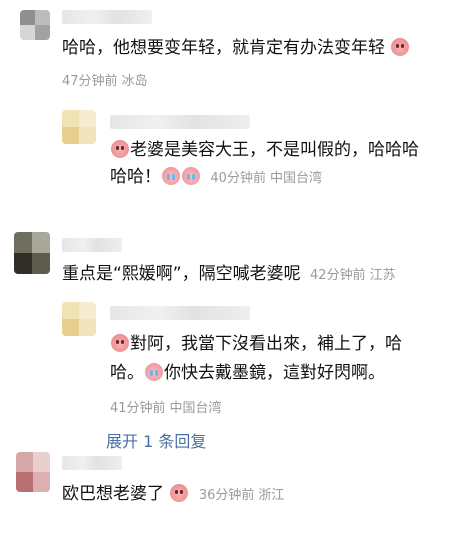 The width and height of the screenshot is (467, 535). I want to click on reply-text-line1: 對阿，我當下沒看出來，補上了，哈, so click(256, 344).